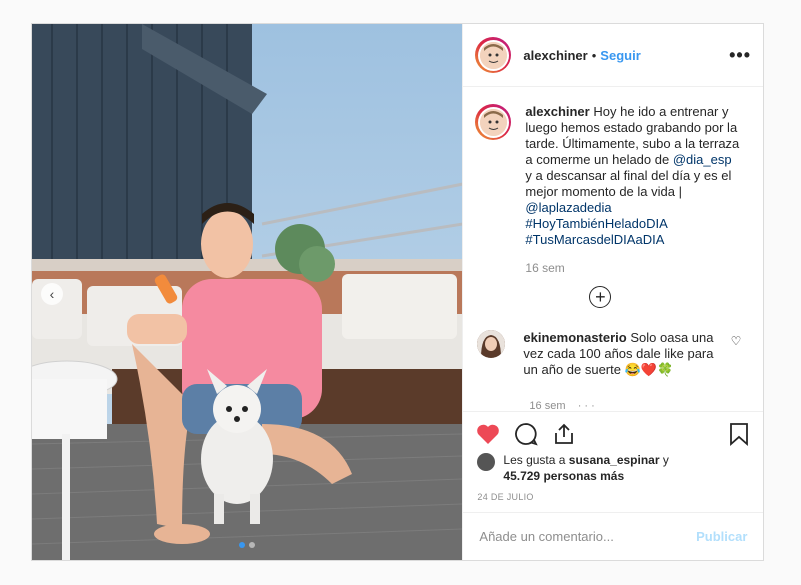 The width and height of the screenshot is (801, 585). I want to click on mention-laplazadedia: @laplazadedia, so click(568, 207).